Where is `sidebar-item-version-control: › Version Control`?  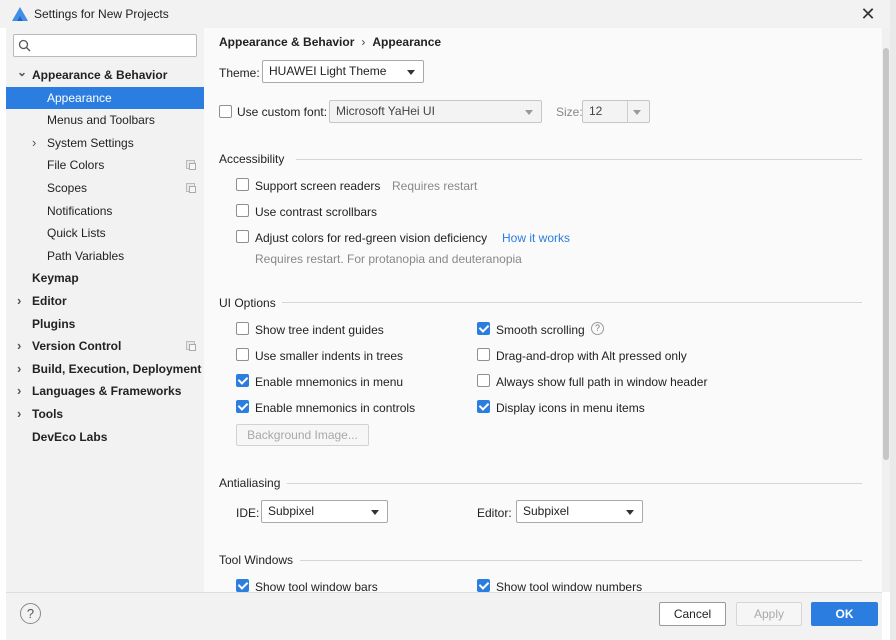 sidebar-item-version-control: › Version Control is located at coordinates (105, 346).